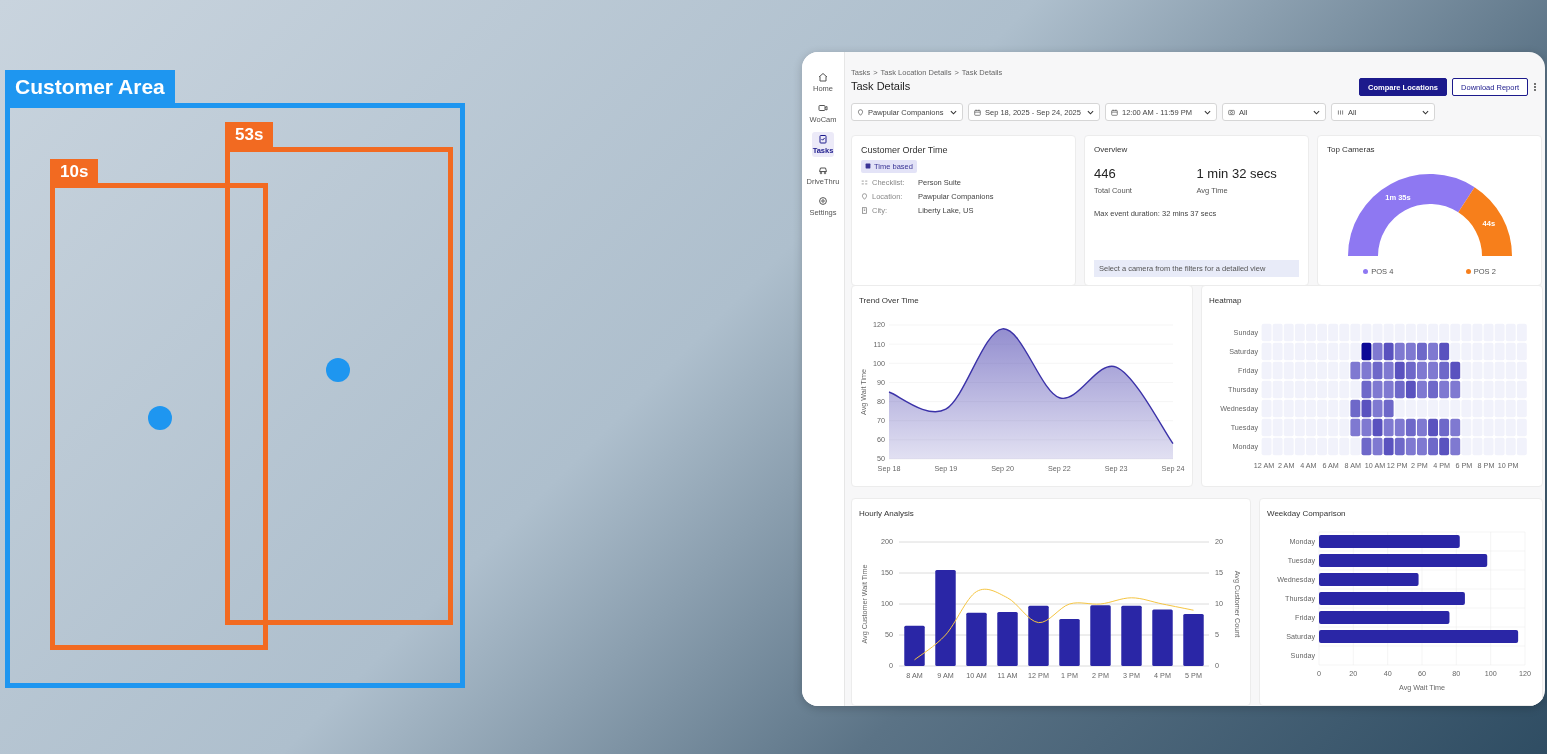  I want to click on settings-icon, so click(823, 201).